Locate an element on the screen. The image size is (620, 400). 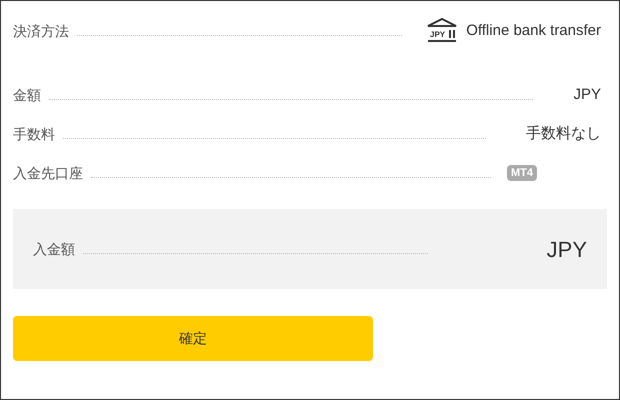
field-label: 手数料 is located at coordinates (34, 134).